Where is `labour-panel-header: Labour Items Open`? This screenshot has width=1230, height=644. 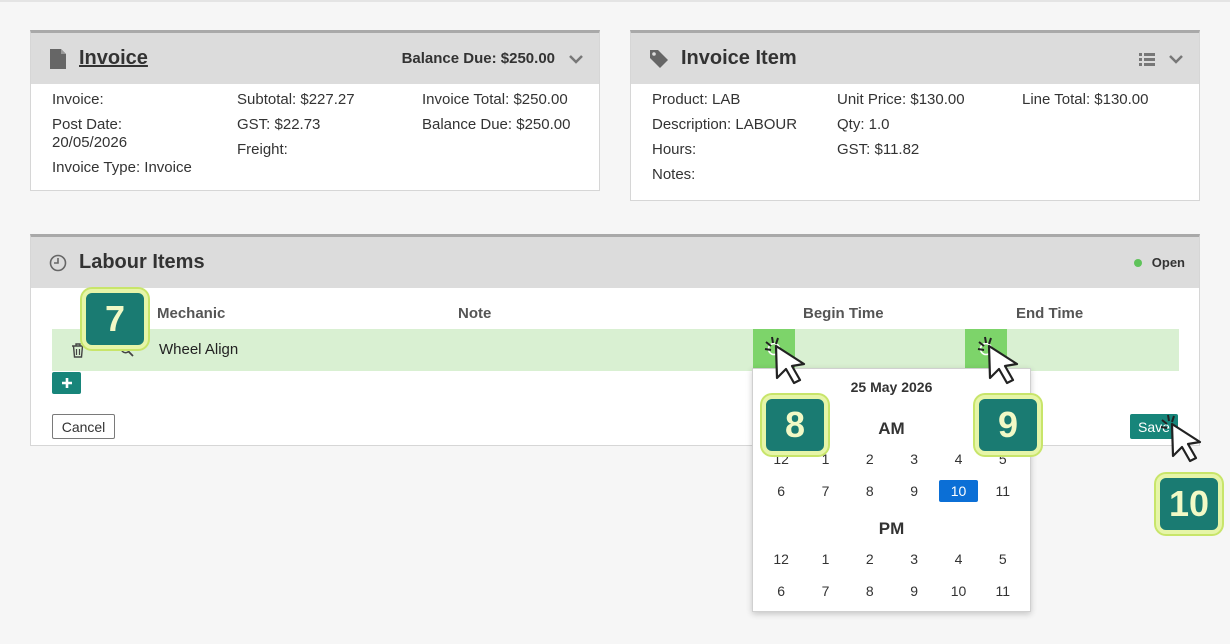
labour-panel-header: Labour Items Open is located at coordinates (615, 262).